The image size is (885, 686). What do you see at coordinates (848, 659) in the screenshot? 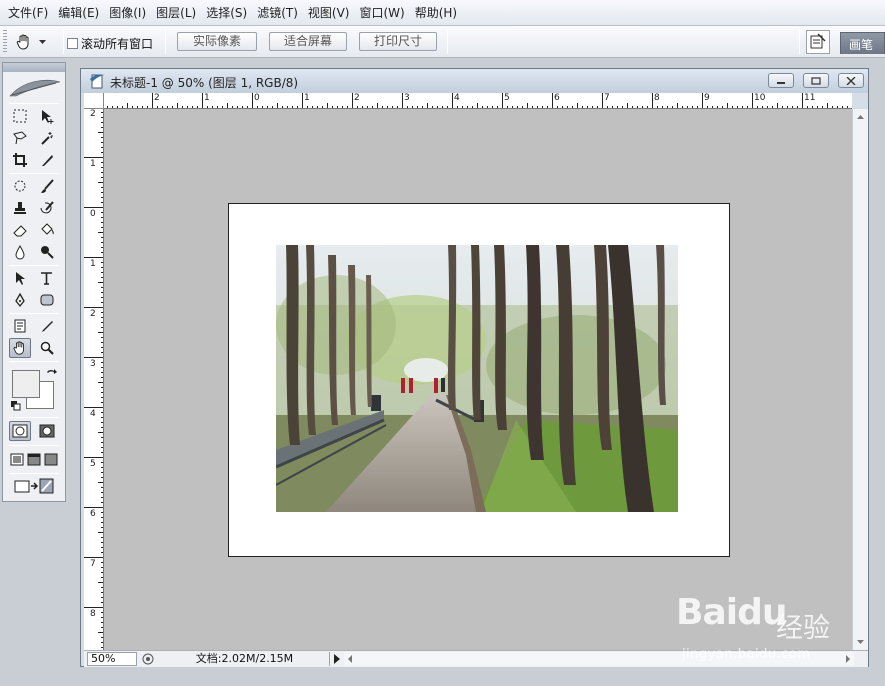
I see `scroll-right-icon` at bounding box center [848, 659].